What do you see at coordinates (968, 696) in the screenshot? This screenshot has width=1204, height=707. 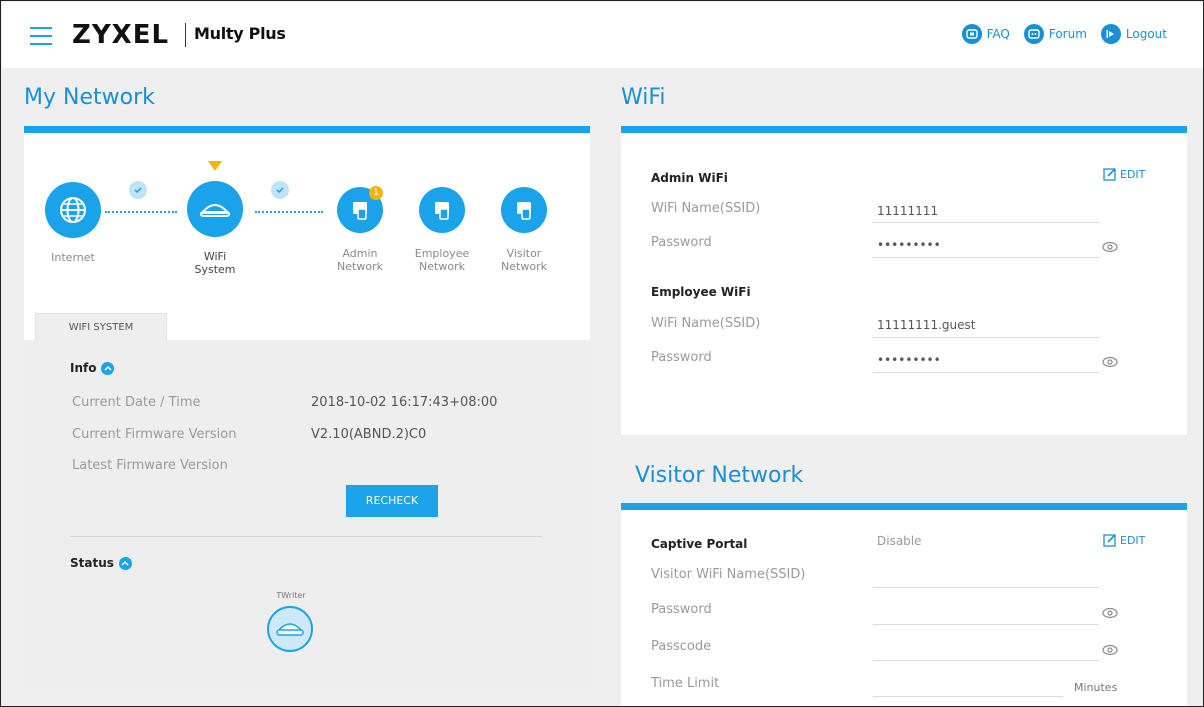 I see `time-limit-underline` at bounding box center [968, 696].